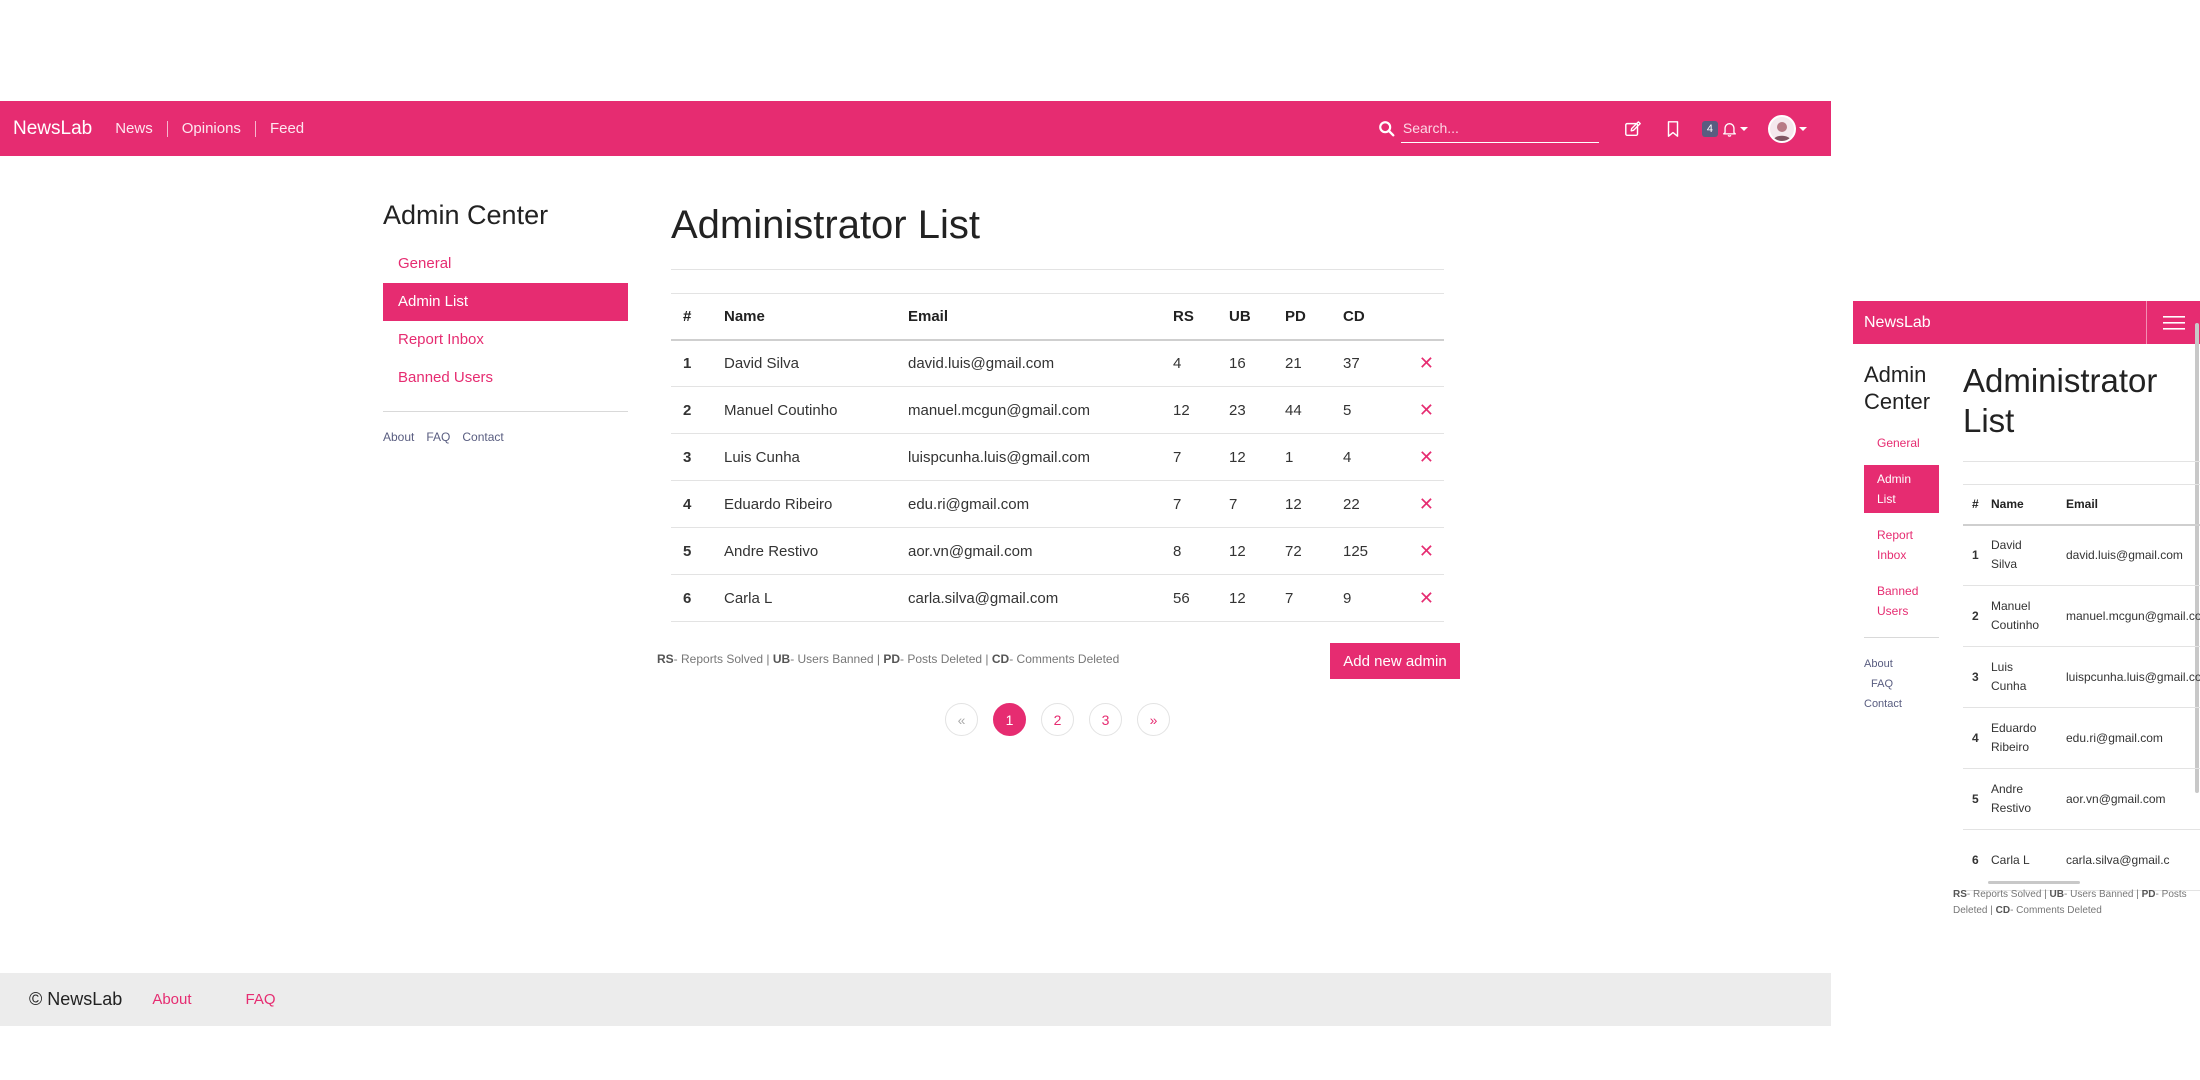 The image size is (2200, 1080). Describe the element at coordinates (1000, 659) in the screenshot. I see `legend-abbr: CD` at that location.